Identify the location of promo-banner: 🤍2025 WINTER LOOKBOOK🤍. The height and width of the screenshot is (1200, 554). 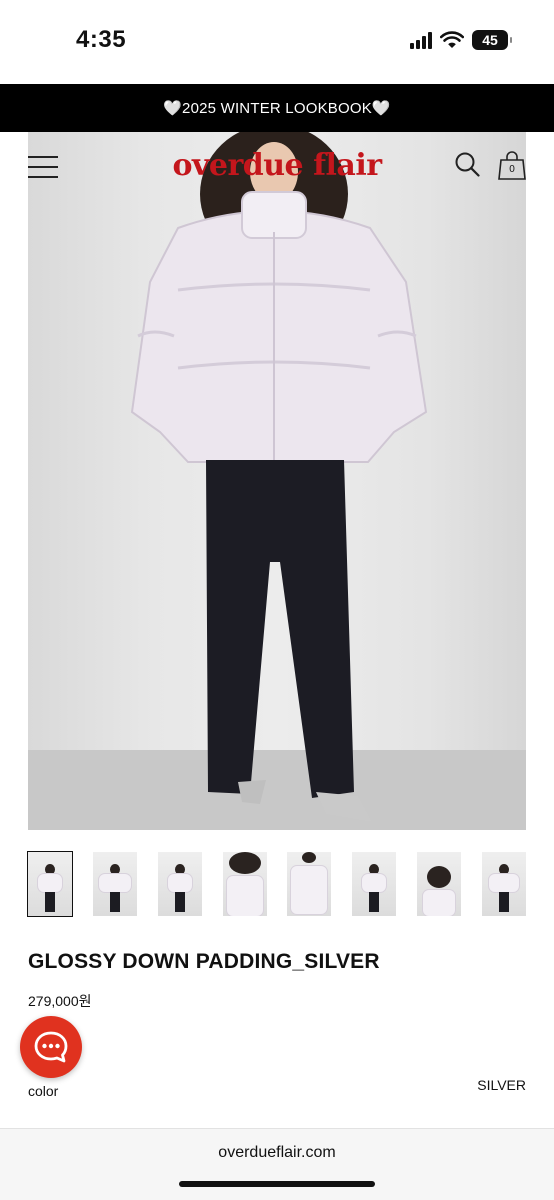
(277, 108).